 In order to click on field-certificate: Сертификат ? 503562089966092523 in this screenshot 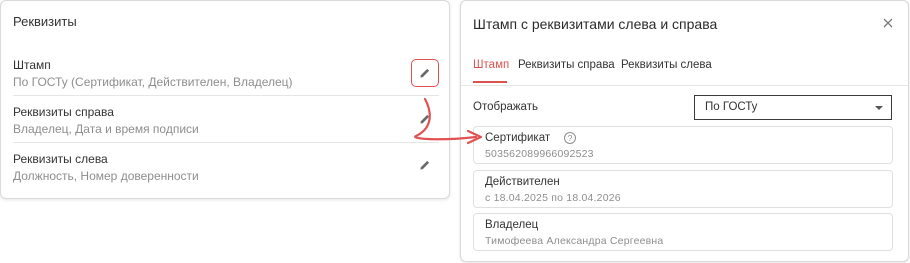, I will do `click(683, 145)`.